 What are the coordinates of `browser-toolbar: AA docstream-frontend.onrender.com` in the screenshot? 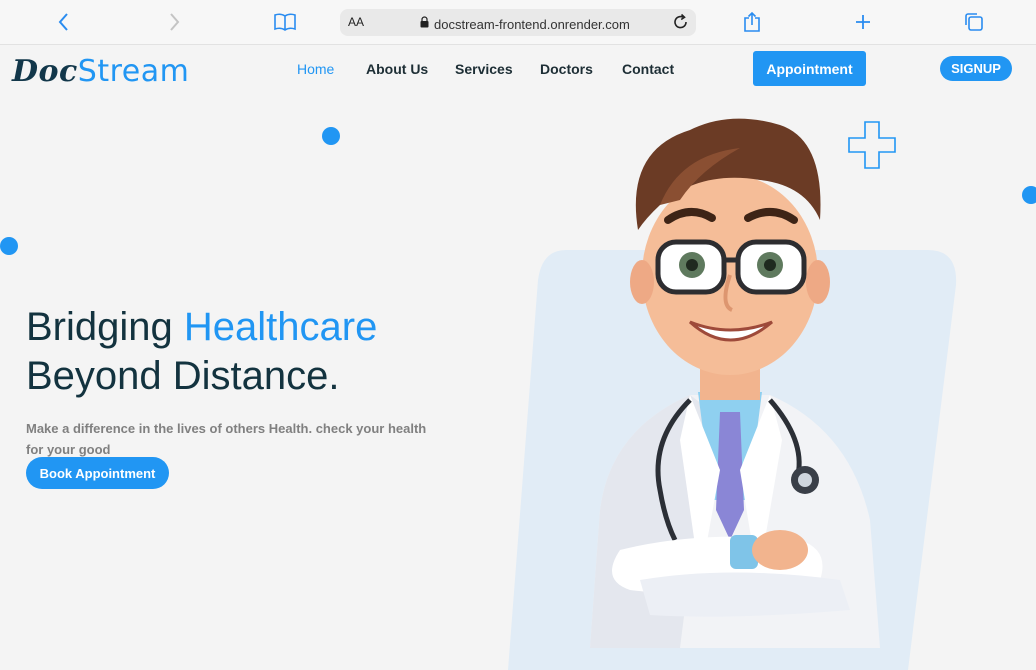 It's located at (518, 22).